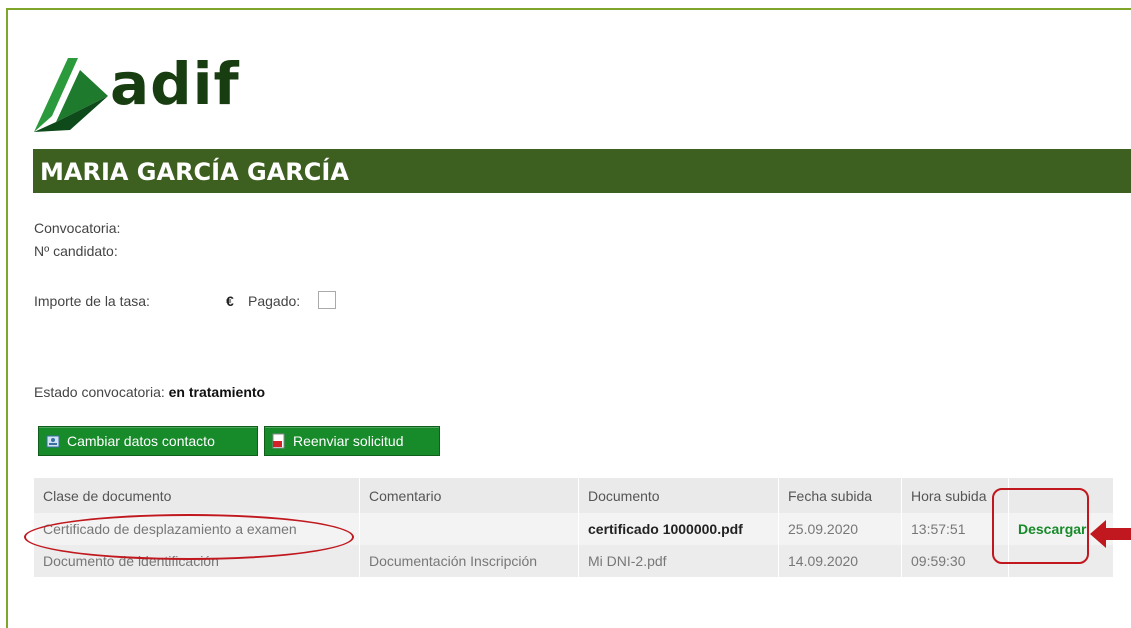  I want to click on header-comentario: Comentario, so click(469, 495).